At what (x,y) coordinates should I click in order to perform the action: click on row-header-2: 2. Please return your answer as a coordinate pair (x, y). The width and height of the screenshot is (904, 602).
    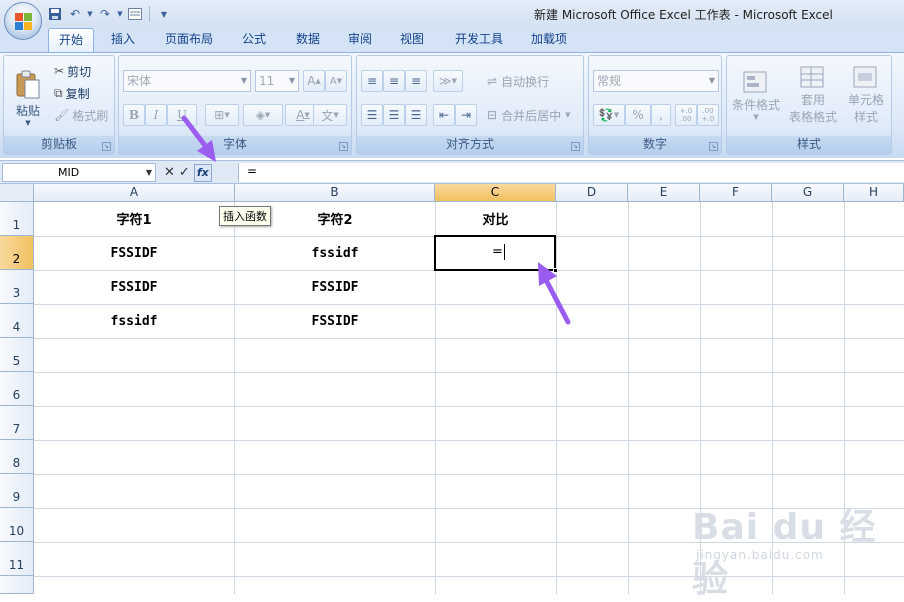
    Looking at the image, I should click on (17, 253).